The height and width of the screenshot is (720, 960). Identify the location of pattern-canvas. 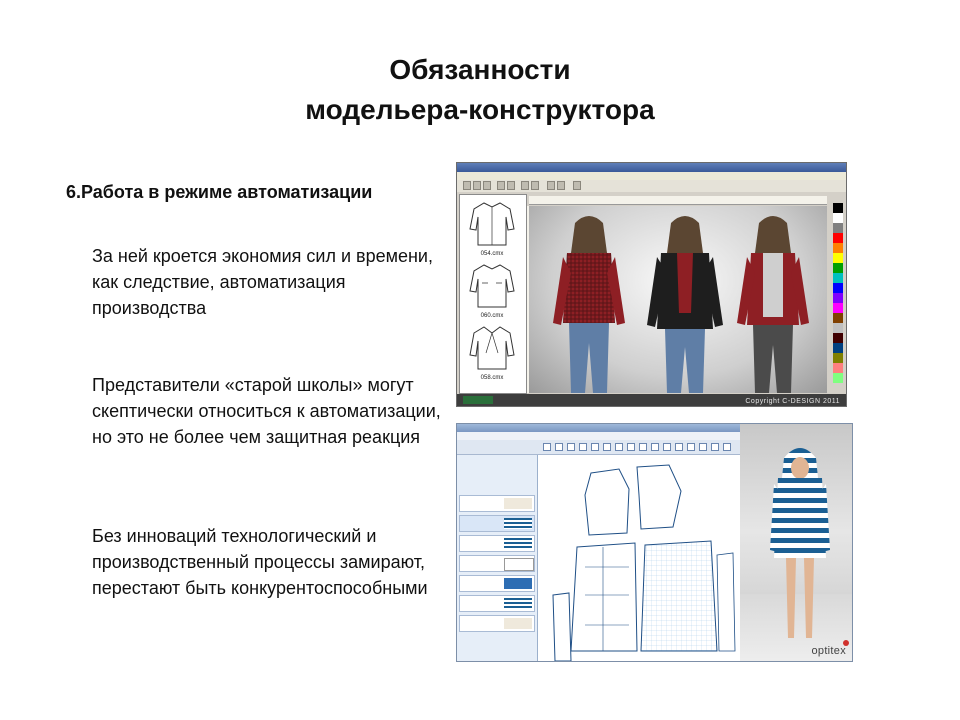
(639, 558).